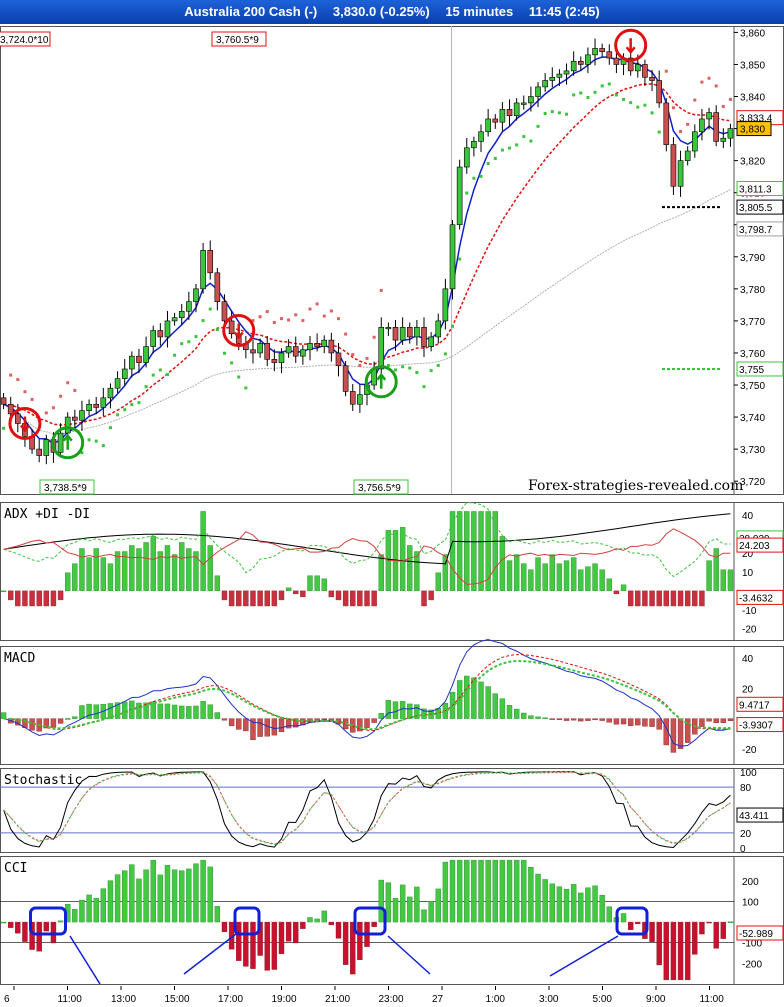 The image size is (784, 1007). I want to click on timeframe: 15 minutes, so click(479, 11).